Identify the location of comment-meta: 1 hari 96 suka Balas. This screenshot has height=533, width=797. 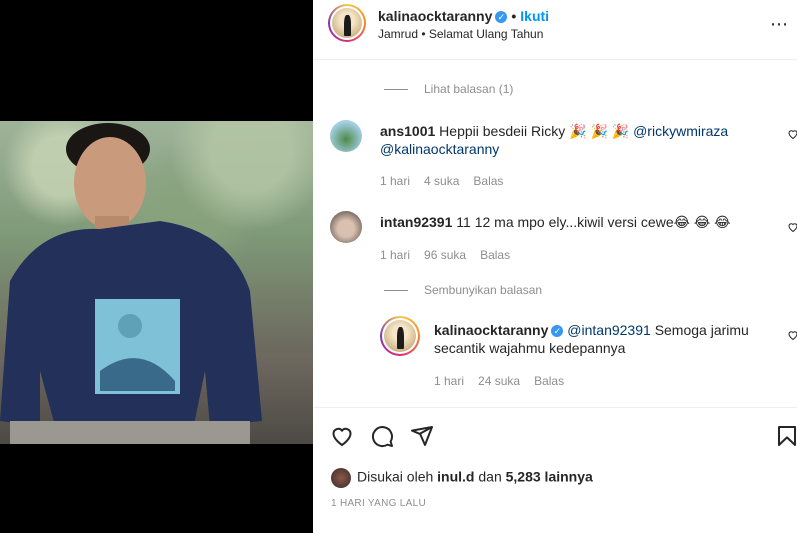
(452, 255).